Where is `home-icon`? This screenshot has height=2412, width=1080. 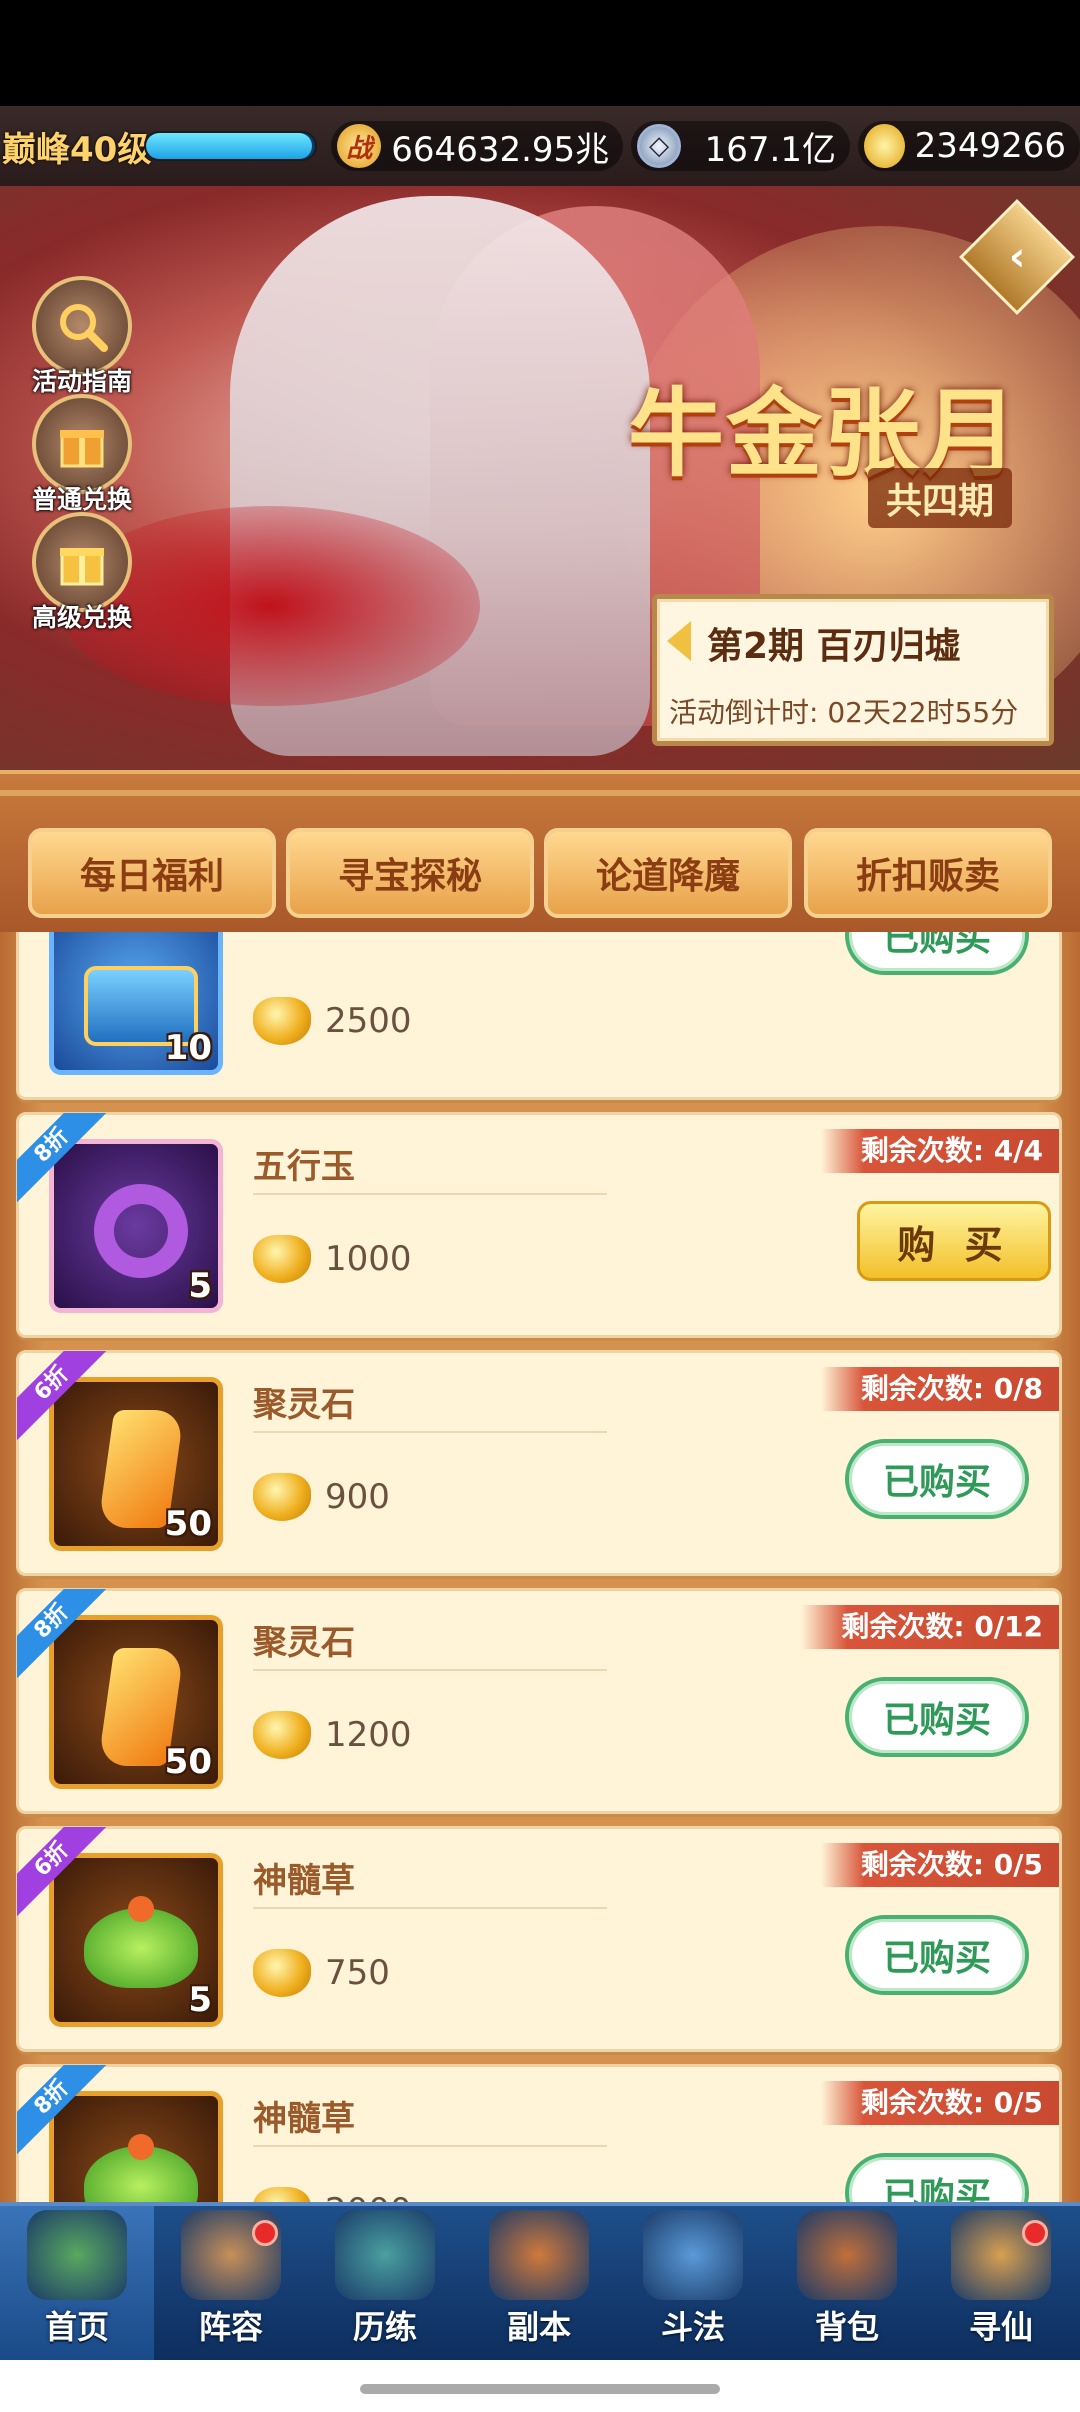
home-icon is located at coordinates (77, 2255).